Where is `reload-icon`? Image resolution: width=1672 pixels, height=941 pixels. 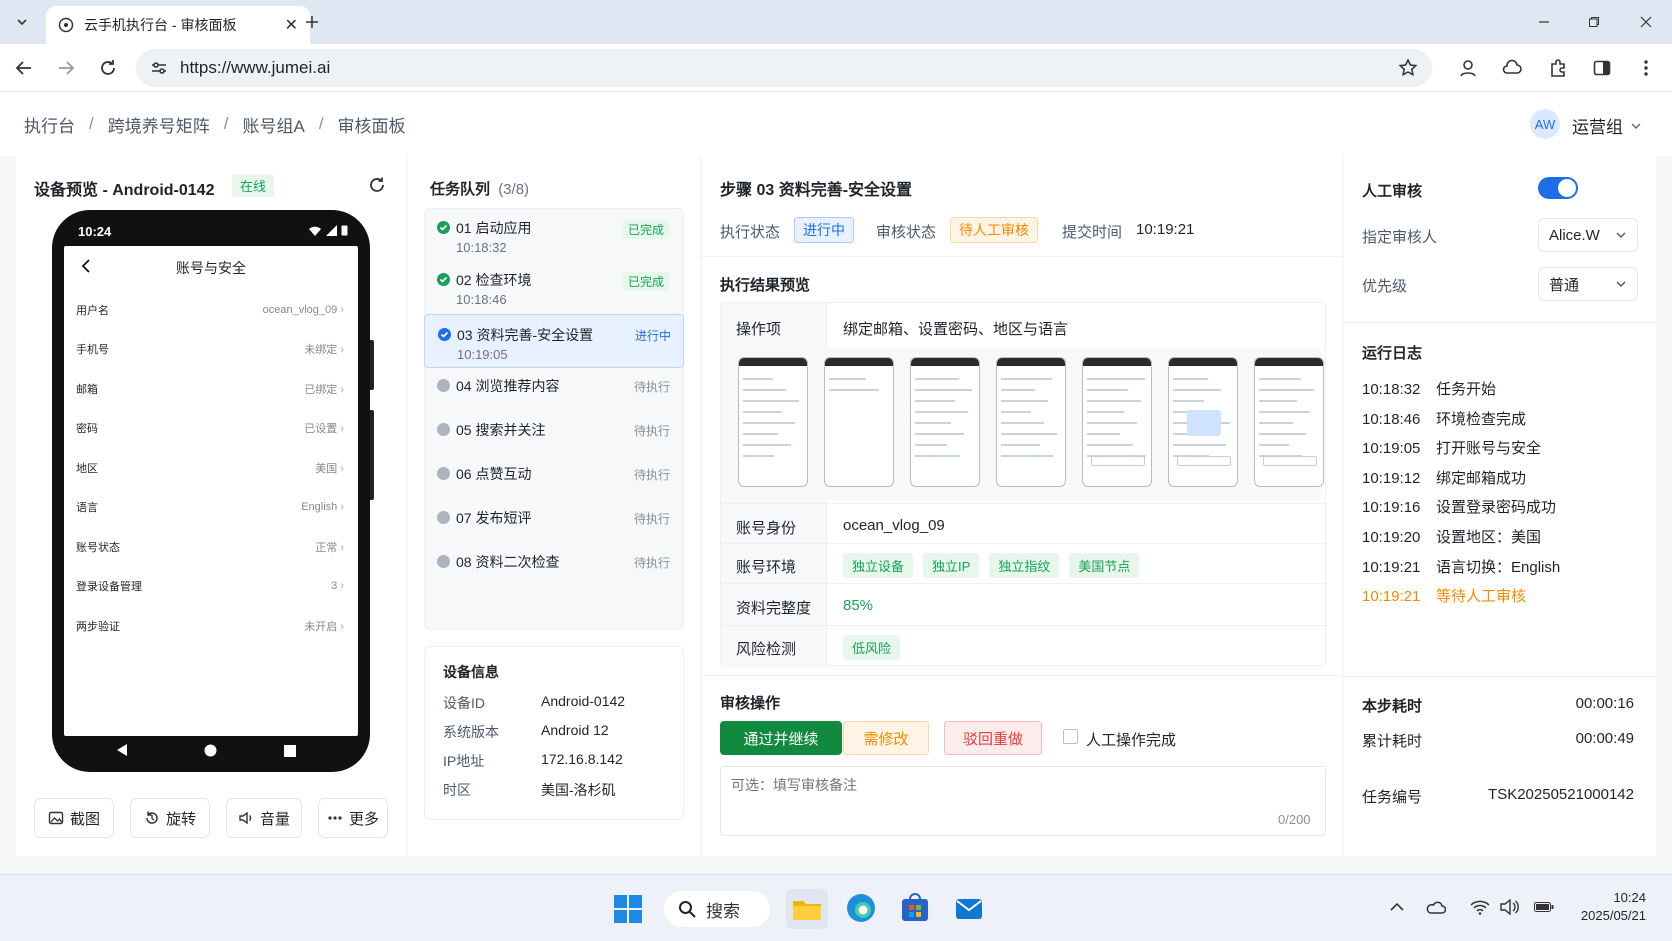 reload-icon is located at coordinates (108, 68).